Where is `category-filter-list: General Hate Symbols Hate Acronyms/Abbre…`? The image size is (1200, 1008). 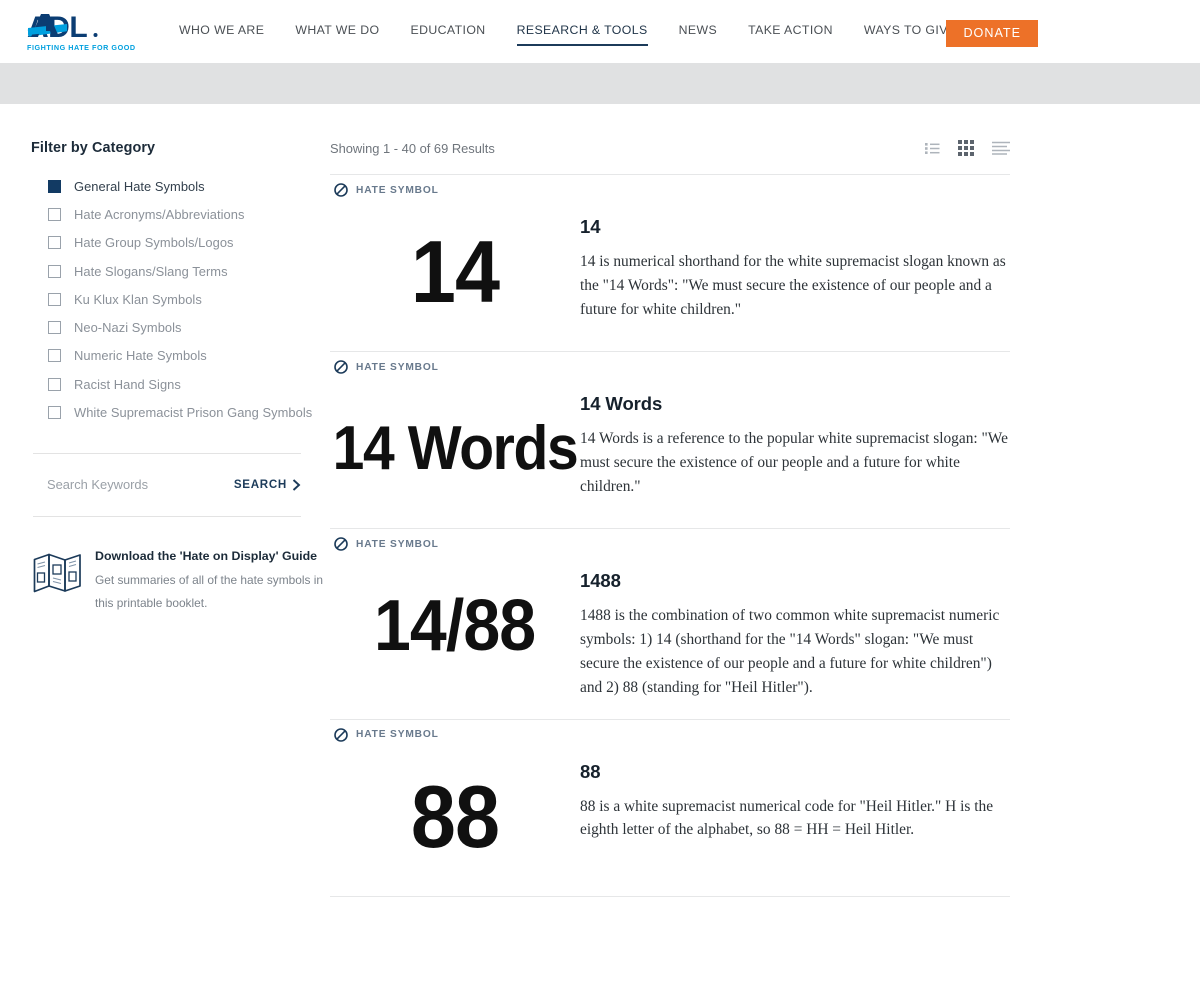
category-filter-list: General Hate Symbols Hate Acronyms/Abbre… is located at coordinates (180, 299).